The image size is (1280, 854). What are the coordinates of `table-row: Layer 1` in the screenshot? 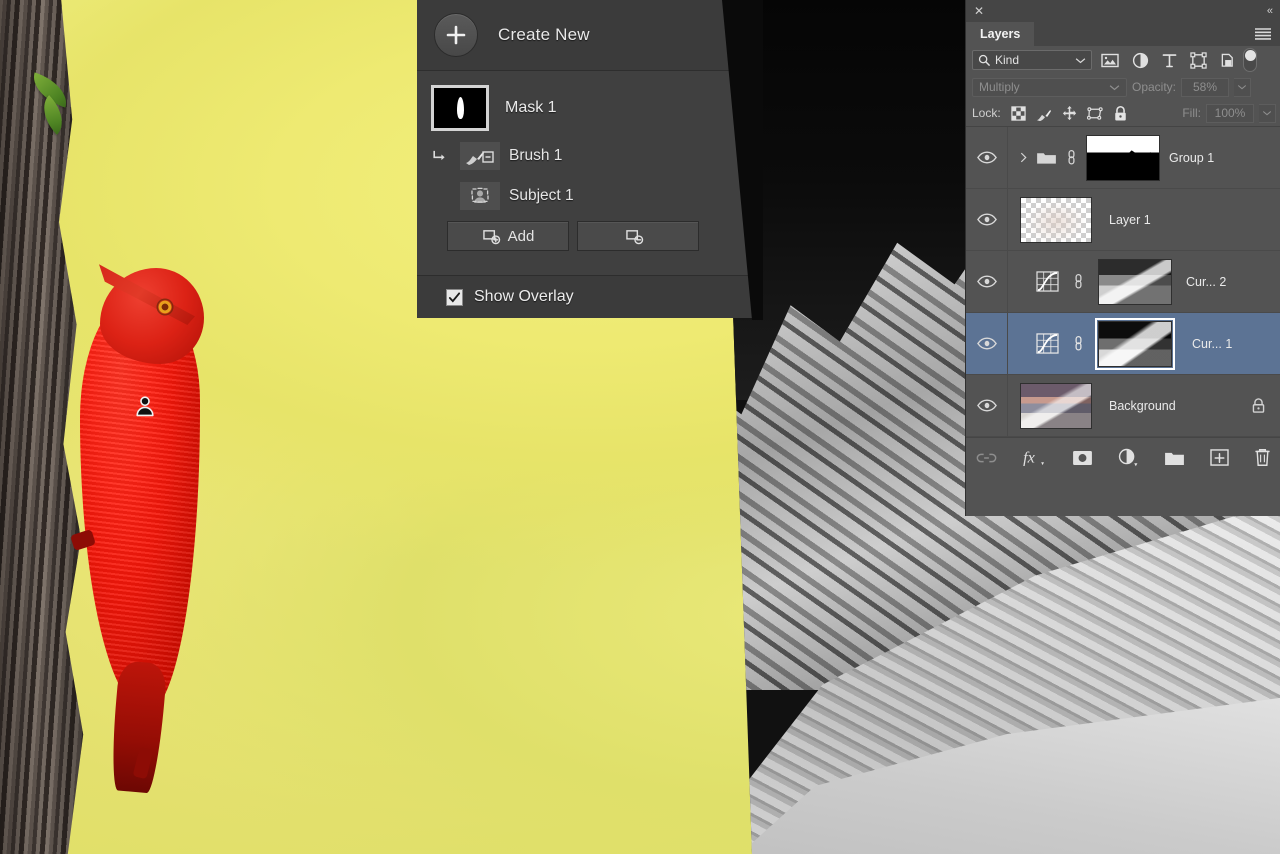 It's located at (1123, 220).